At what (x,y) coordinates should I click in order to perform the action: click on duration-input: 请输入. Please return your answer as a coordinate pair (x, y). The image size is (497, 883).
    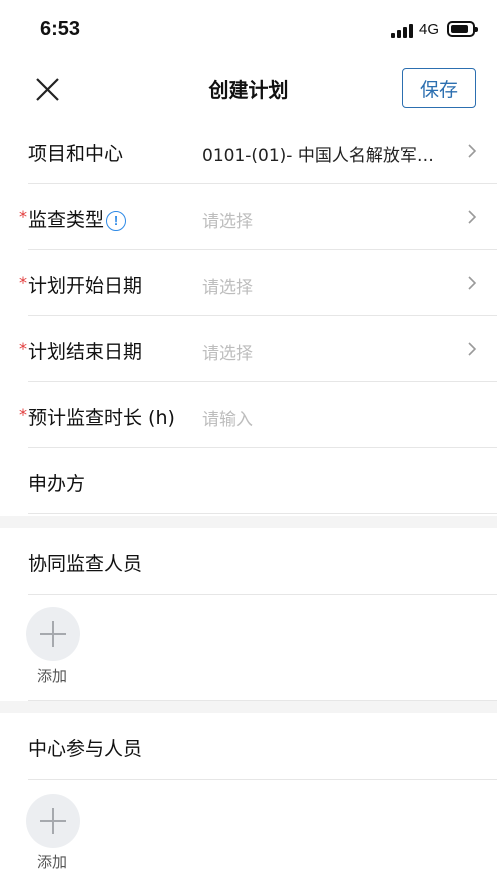
    Looking at the image, I should click on (227, 417).